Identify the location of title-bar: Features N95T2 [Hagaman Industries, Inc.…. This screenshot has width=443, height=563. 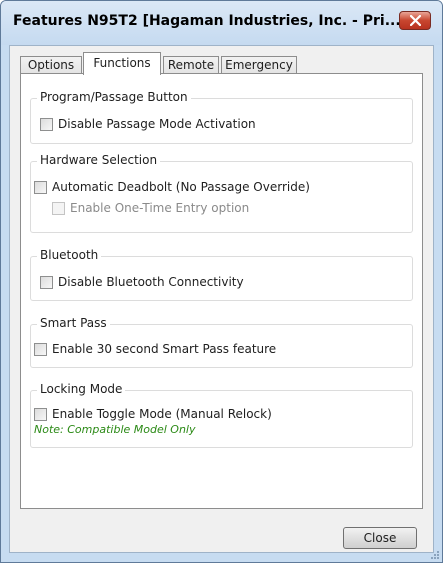
(221, 23).